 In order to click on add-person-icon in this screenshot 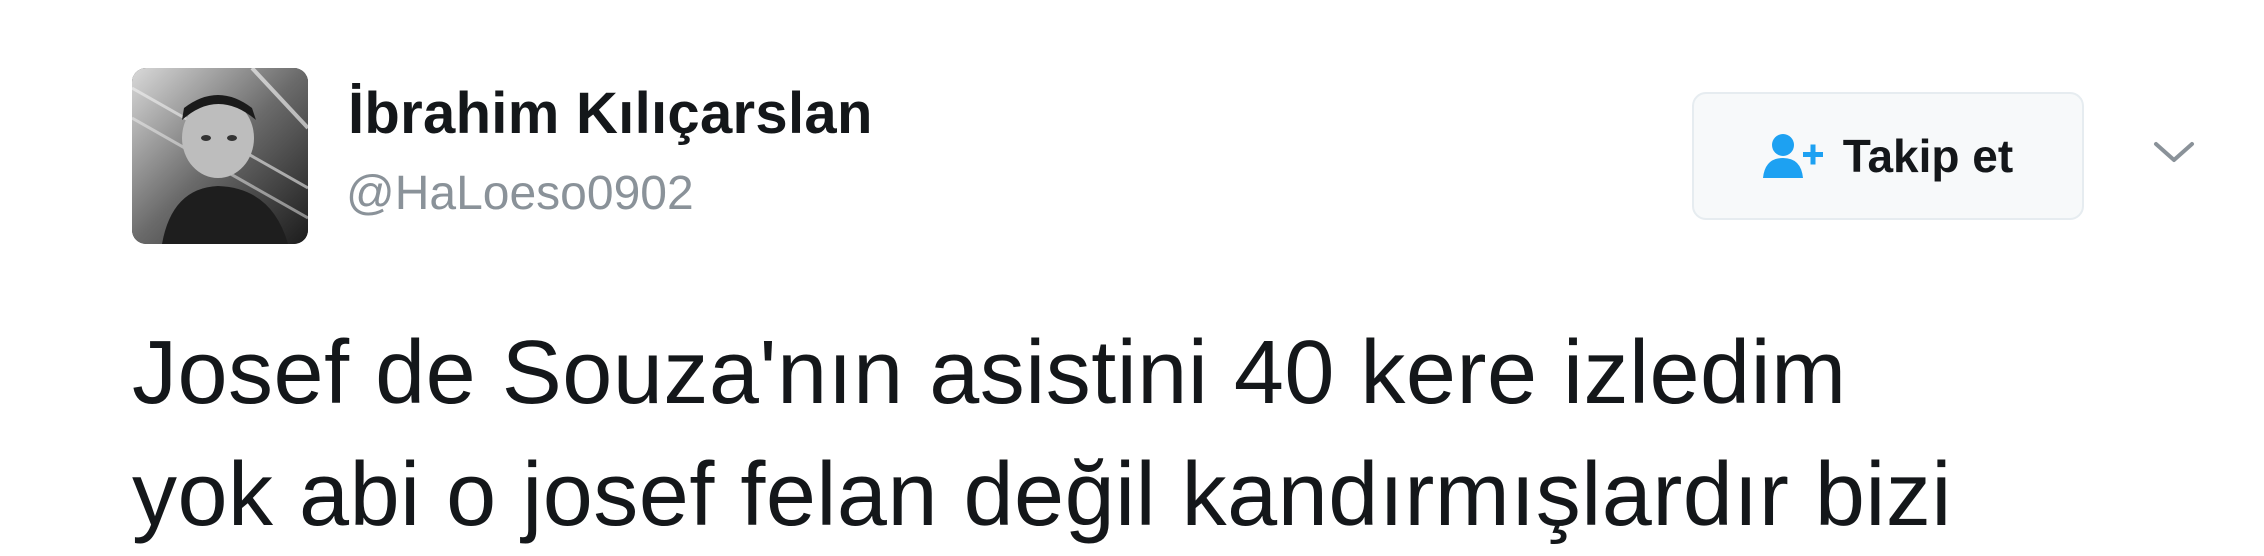, I will do `click(1793, 156)`.